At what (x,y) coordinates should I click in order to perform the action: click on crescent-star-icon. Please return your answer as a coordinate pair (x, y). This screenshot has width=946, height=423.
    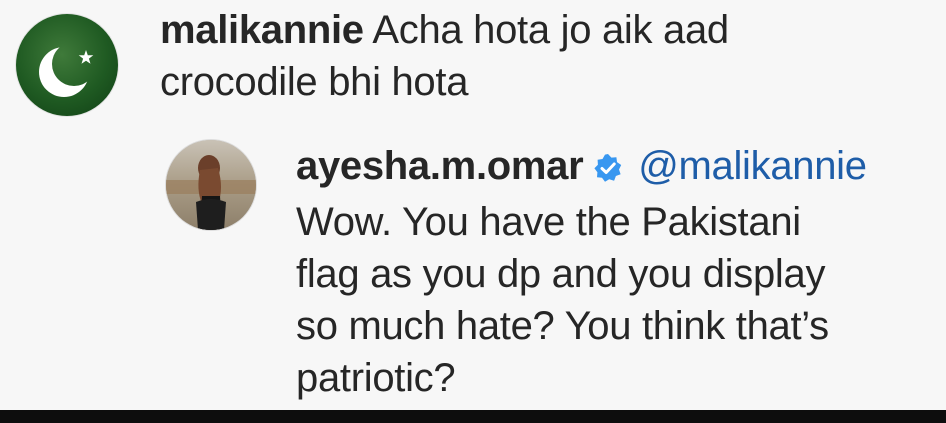
    Looking at the image, I should click on (67, 65).